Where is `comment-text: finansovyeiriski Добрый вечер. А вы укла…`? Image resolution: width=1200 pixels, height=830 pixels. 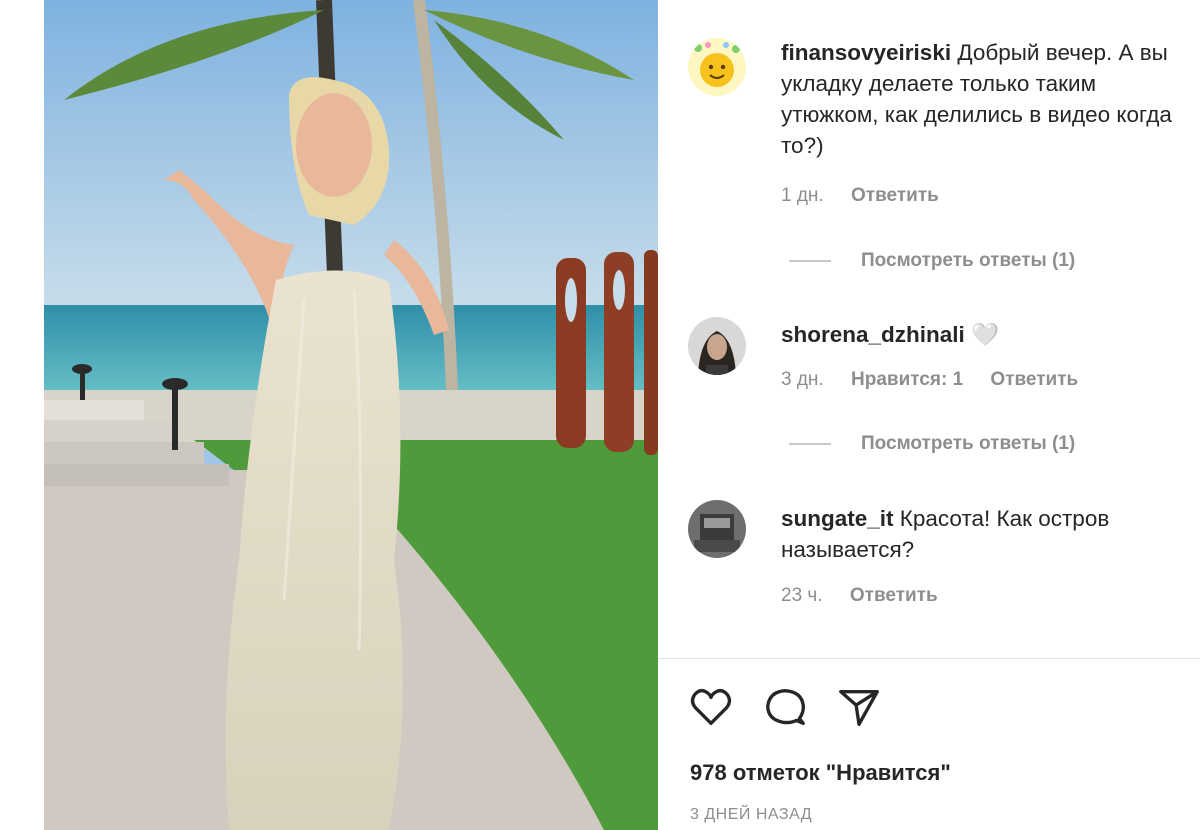 comment-text: finansovyeiriski Добрый вечер. А вы укла… is located at coordinates (986, 99).